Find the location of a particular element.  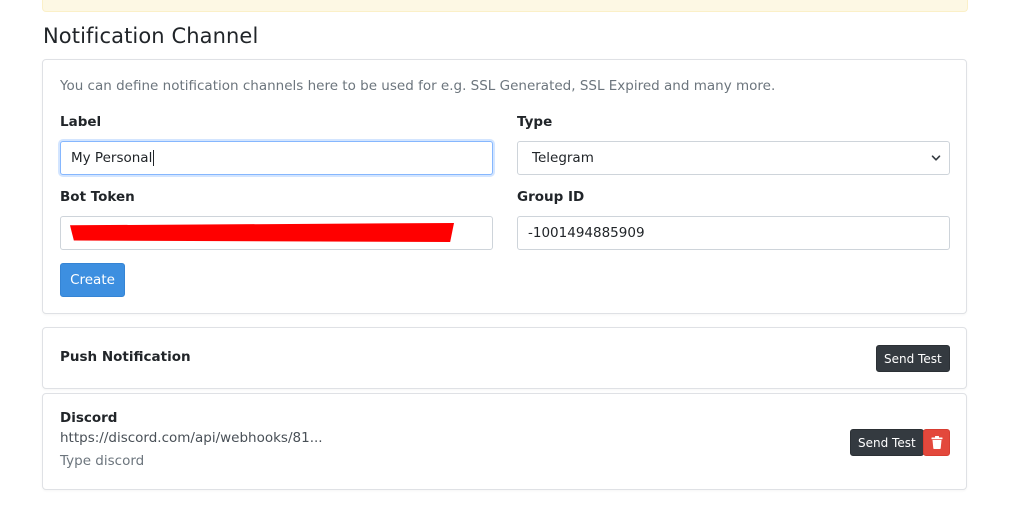

text-caret is located at coordinates (154, 158).